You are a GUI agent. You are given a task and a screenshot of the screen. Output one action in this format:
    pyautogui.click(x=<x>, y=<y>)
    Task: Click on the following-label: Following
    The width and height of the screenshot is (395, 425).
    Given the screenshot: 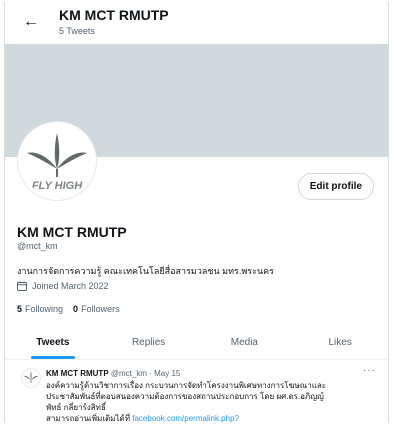 What is the action you would take?
    pyautogui.click(x=44, y=309)
    